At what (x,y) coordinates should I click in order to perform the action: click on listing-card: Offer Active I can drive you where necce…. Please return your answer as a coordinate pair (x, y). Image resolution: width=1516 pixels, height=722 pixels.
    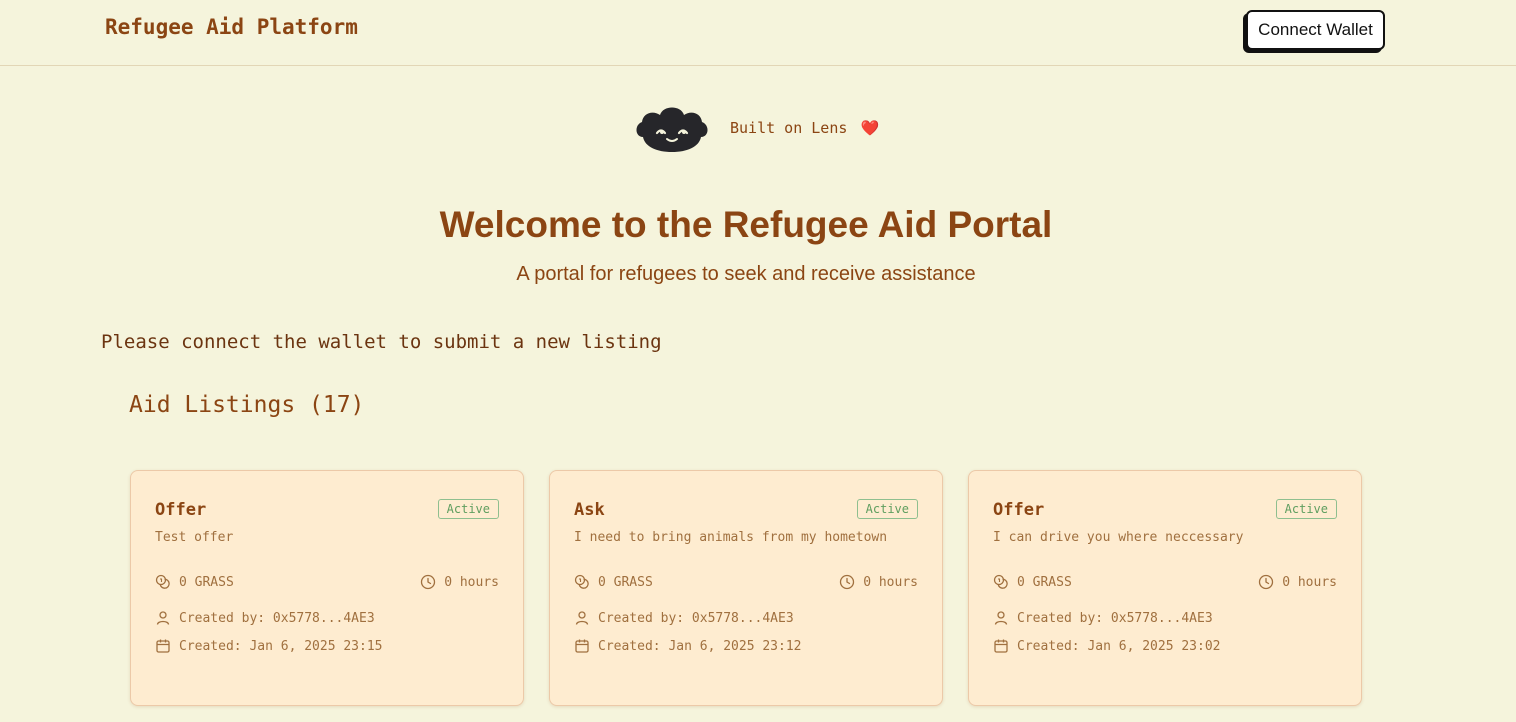
    Looking at the image, I should click on (1165, 588).